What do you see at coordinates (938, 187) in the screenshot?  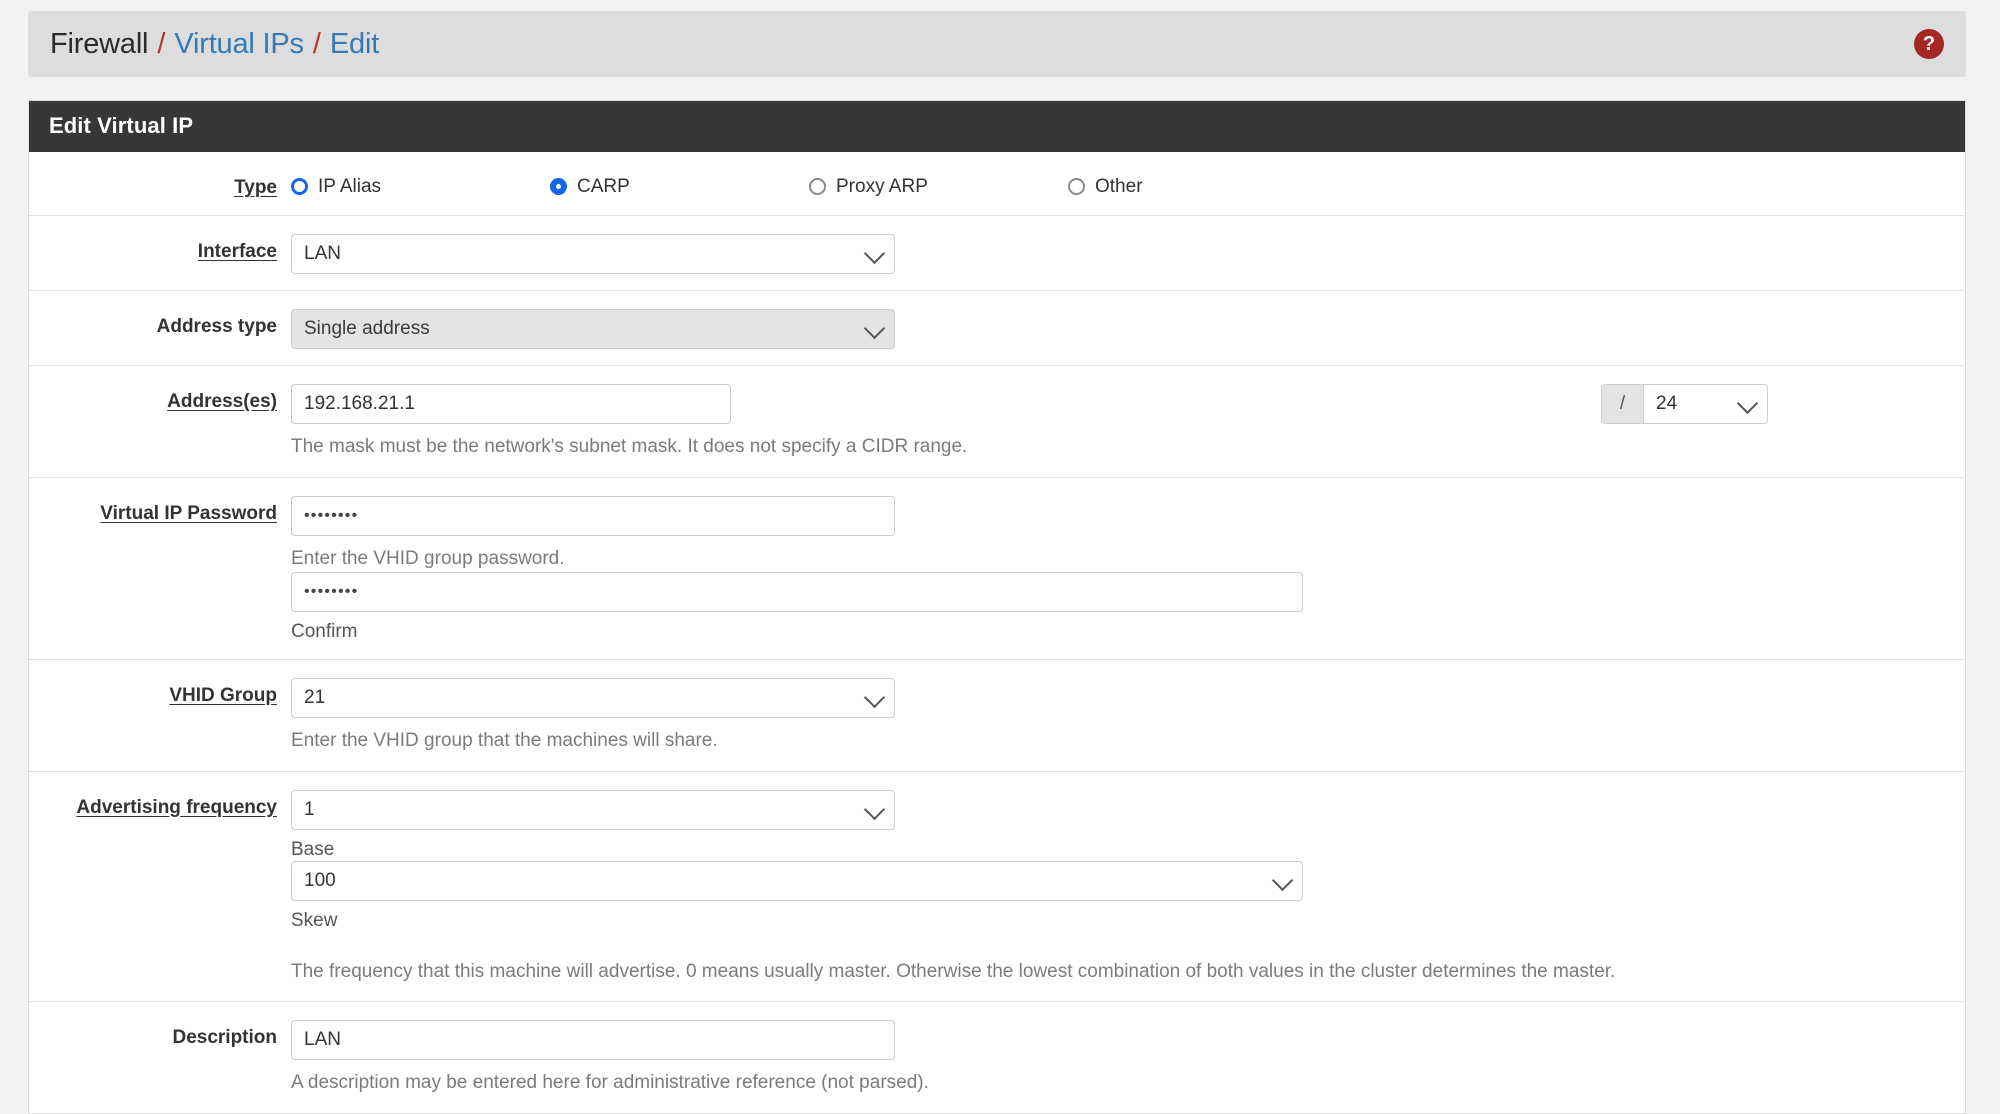 I see `radio-proxy-arp: Proxy ARP` at bounding box center [938, 187].